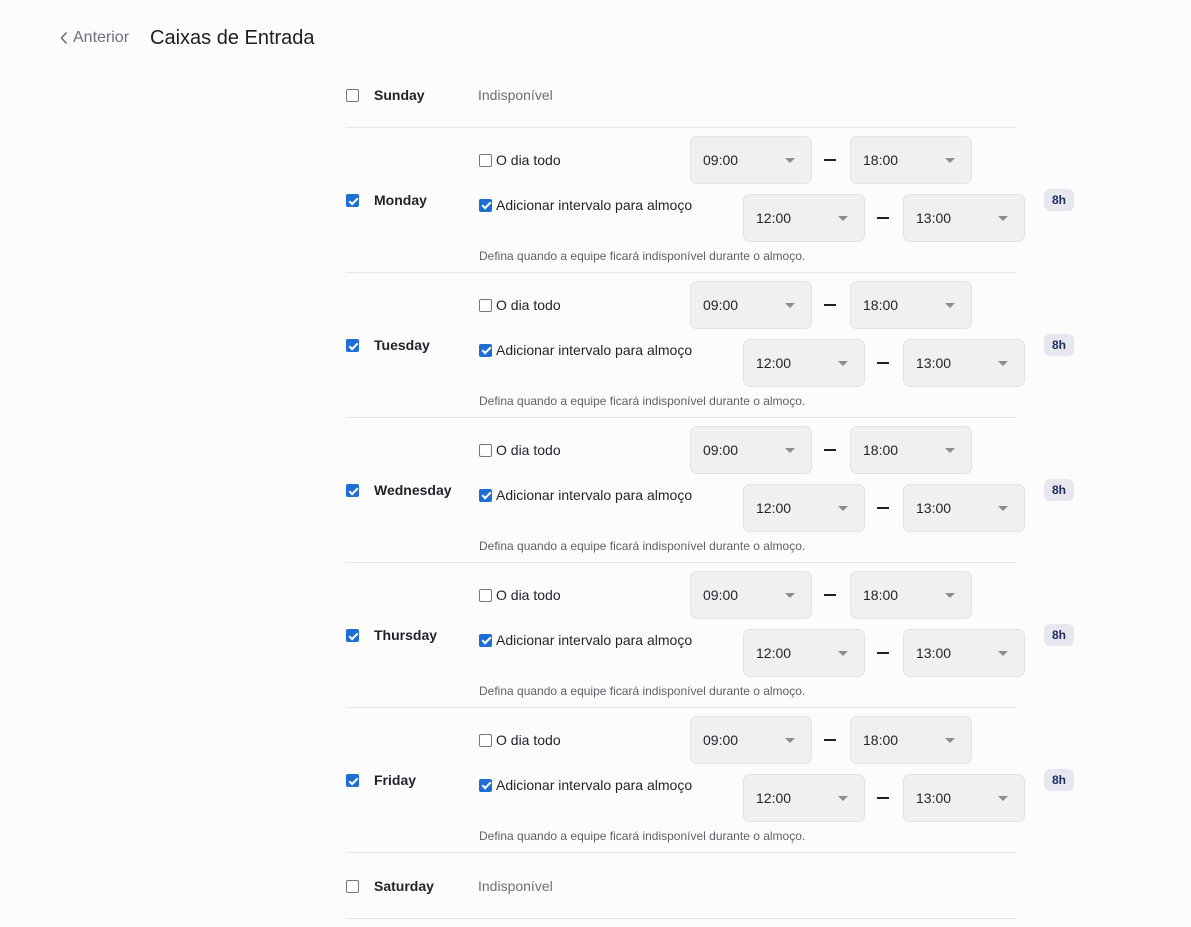 The image size is (1191, 927). What do you see at coordinates (232, 38) in the screenshot?
I see `page-title: Caixas de Entrada` at bounding box center [232, 38].